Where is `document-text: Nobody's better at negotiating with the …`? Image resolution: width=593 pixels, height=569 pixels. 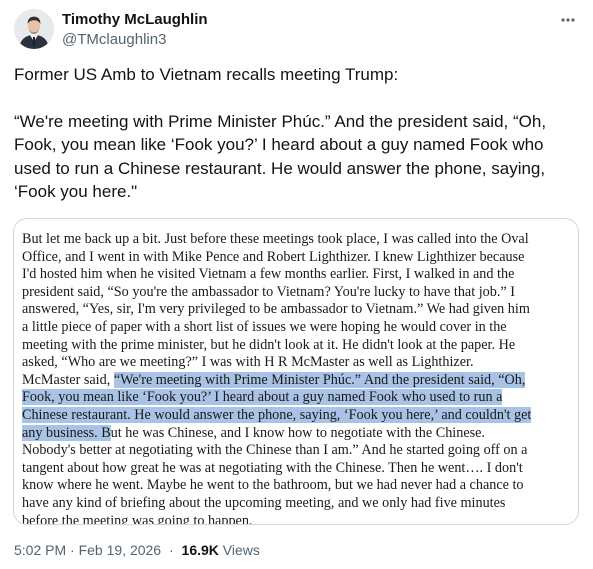 document-text: Nobody's better at negotiating with the … is located at coordinates (275, 450).